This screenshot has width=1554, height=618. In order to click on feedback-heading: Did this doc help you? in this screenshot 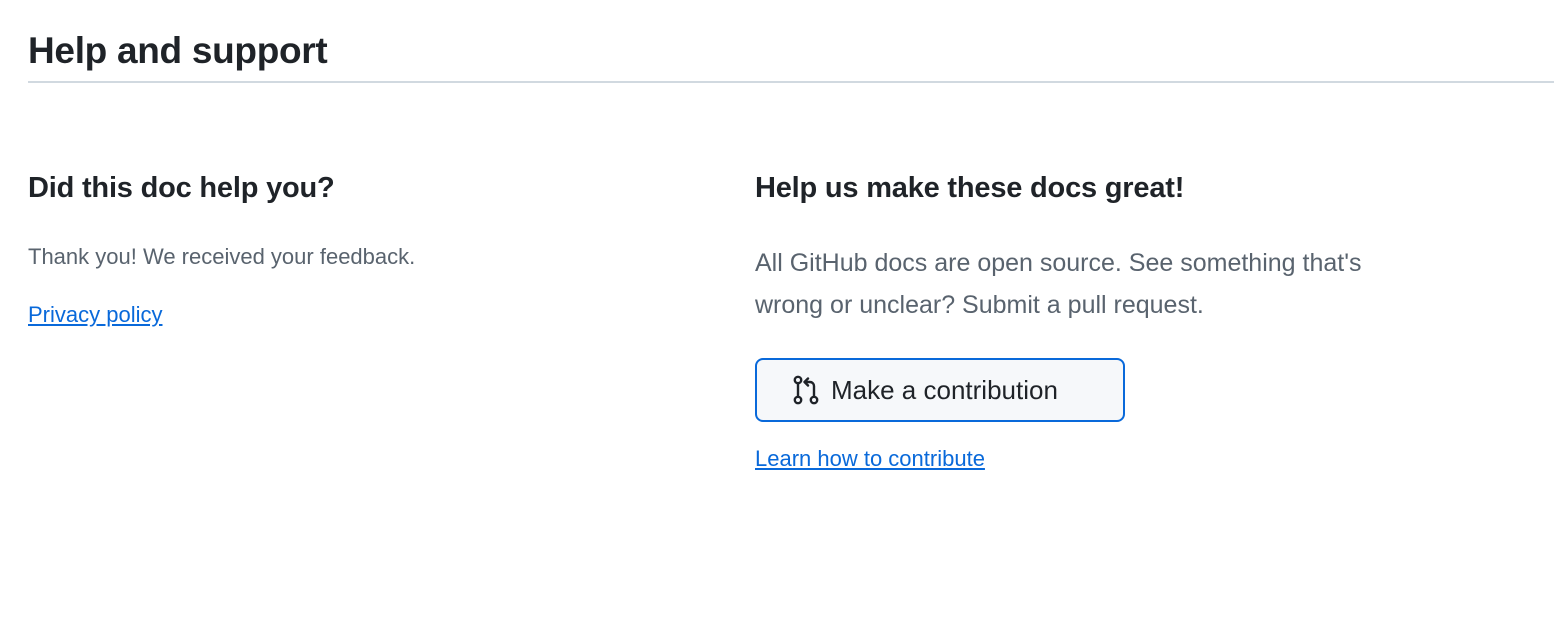, I will do `click(181, 188)`.